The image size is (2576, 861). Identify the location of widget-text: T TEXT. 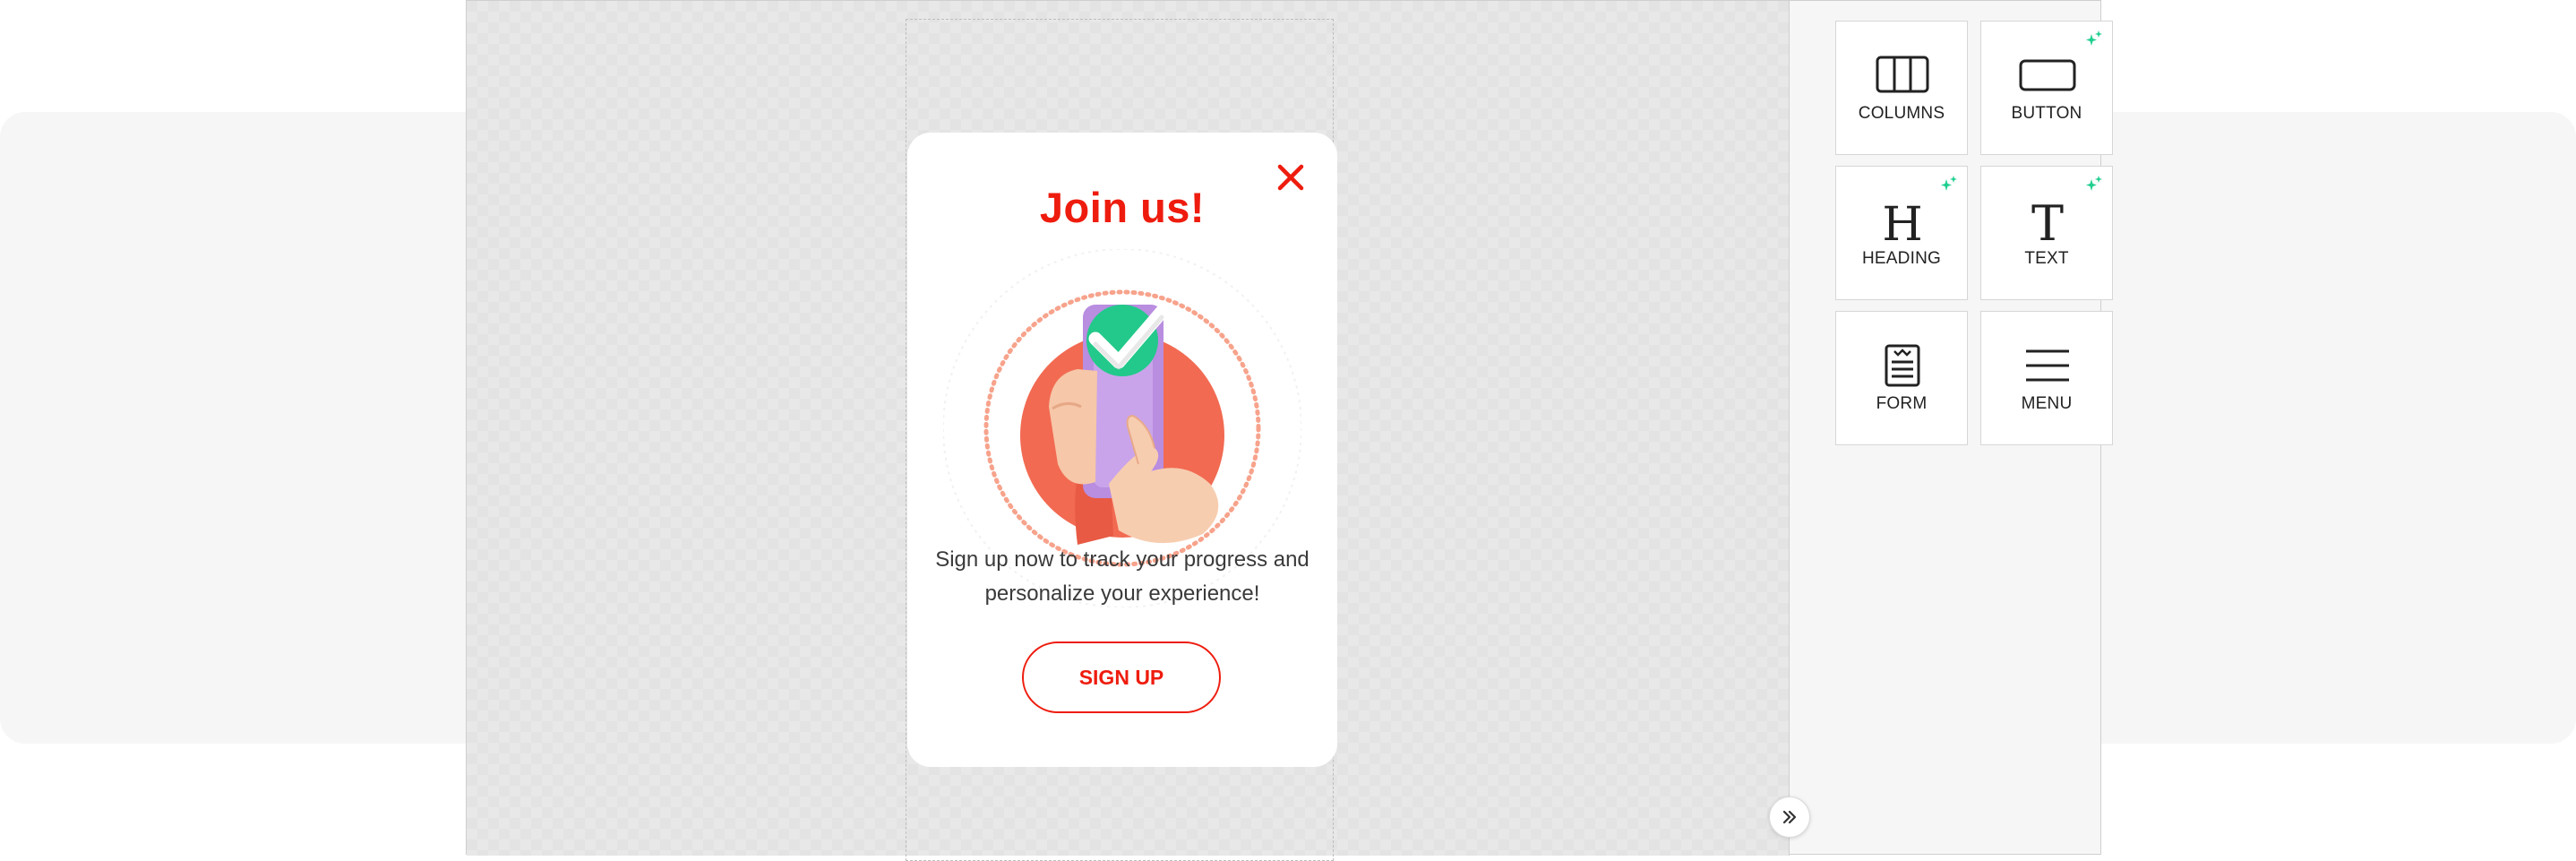
(2046, 233).